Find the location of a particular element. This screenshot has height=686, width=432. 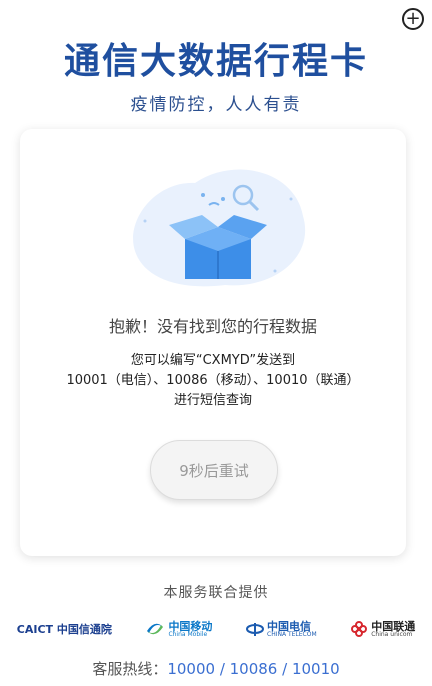

add-icon: + is located at coordinates (413, 19).